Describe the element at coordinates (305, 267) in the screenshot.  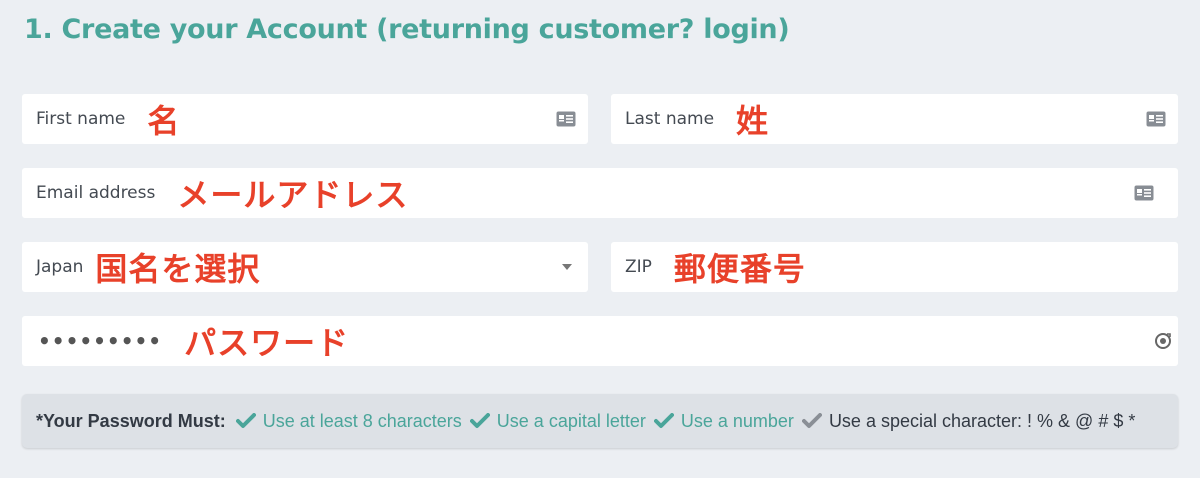
I see `country-select: Japan 国名を選択` at that location.